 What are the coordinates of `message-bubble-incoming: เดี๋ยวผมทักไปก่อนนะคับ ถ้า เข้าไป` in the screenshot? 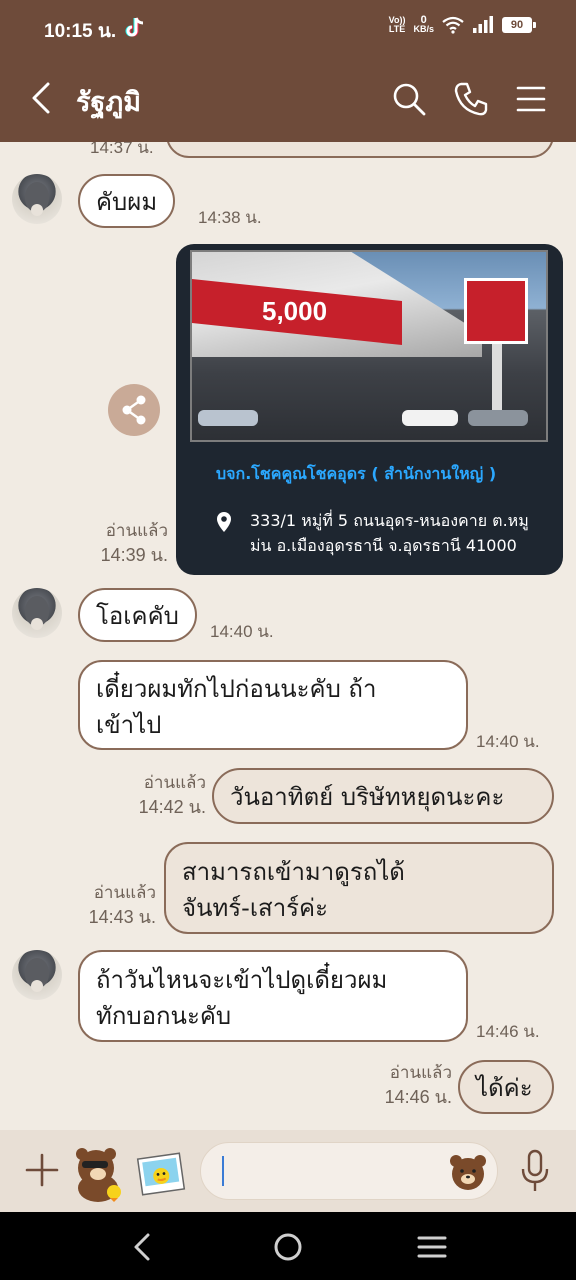 It's located at (273, 705).